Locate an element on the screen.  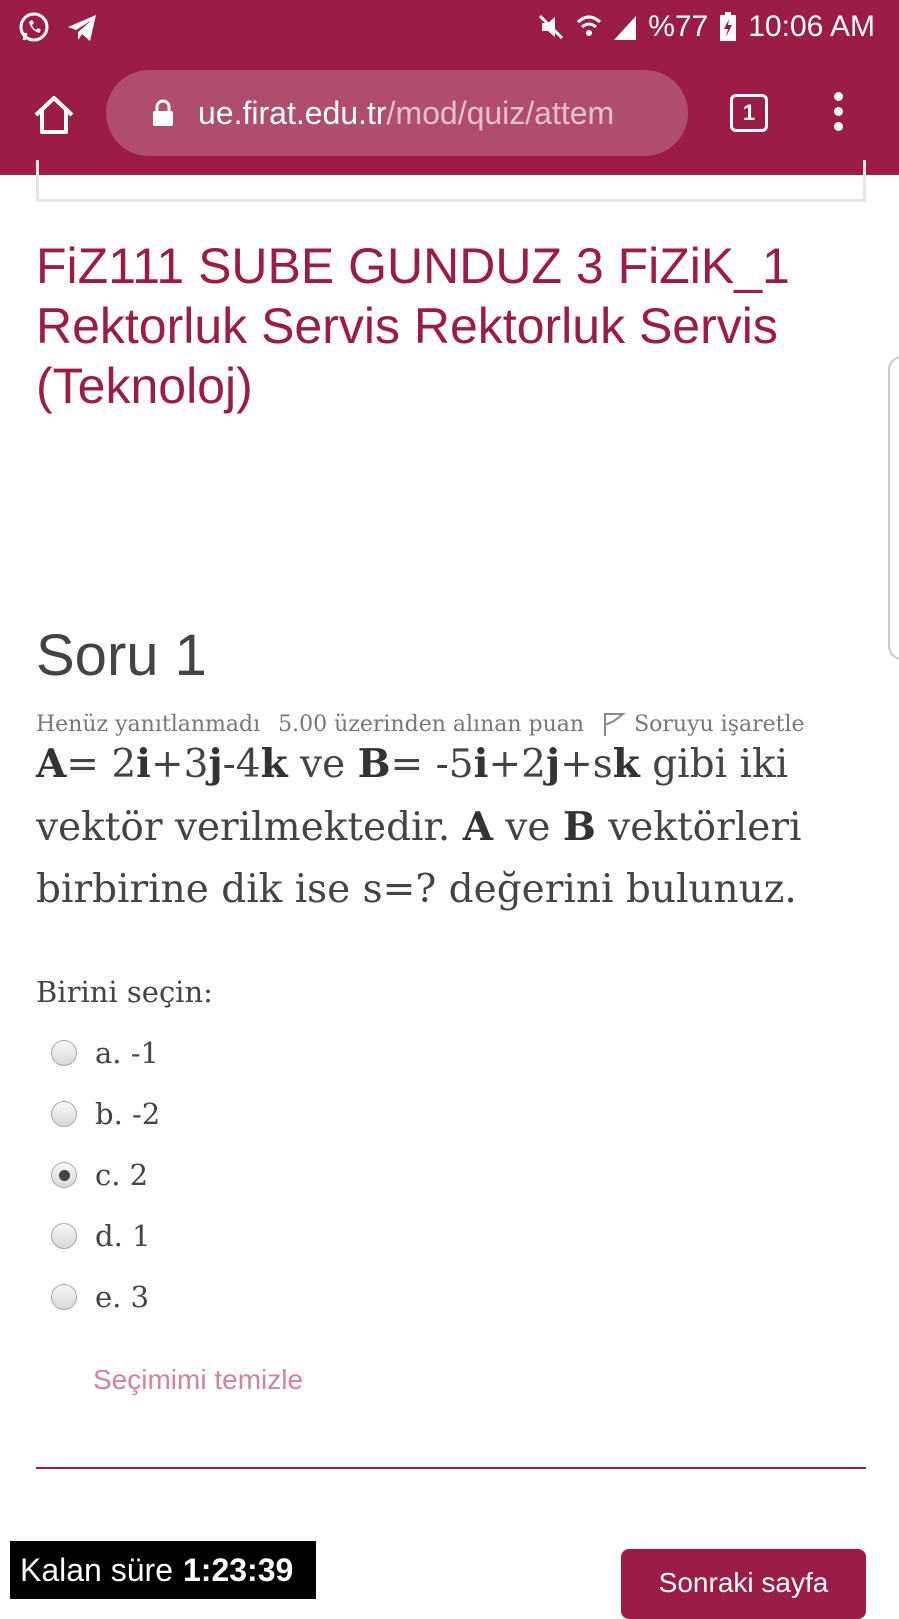
clear-choice-link: Seçimimi temizle is located at coordinates (198, 1380).